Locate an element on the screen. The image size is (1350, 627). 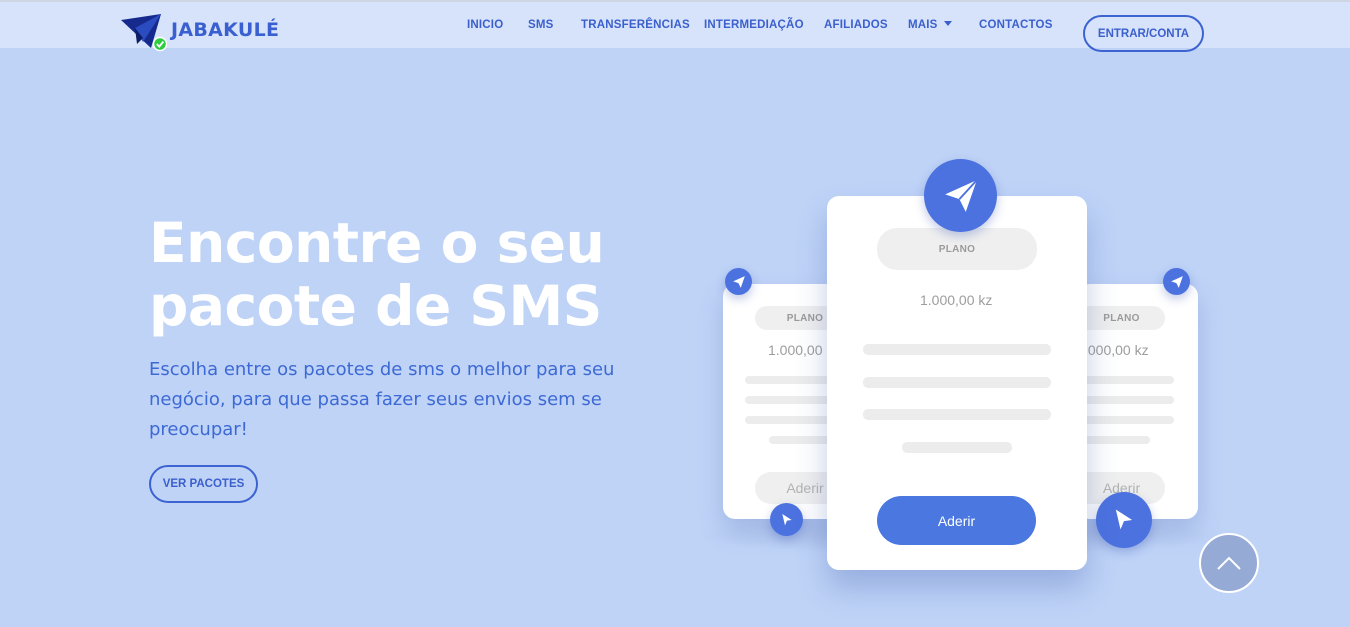
pricing-card-center: PLANO 1.000,00 kz Aderir is located at coordinates (957, 383).